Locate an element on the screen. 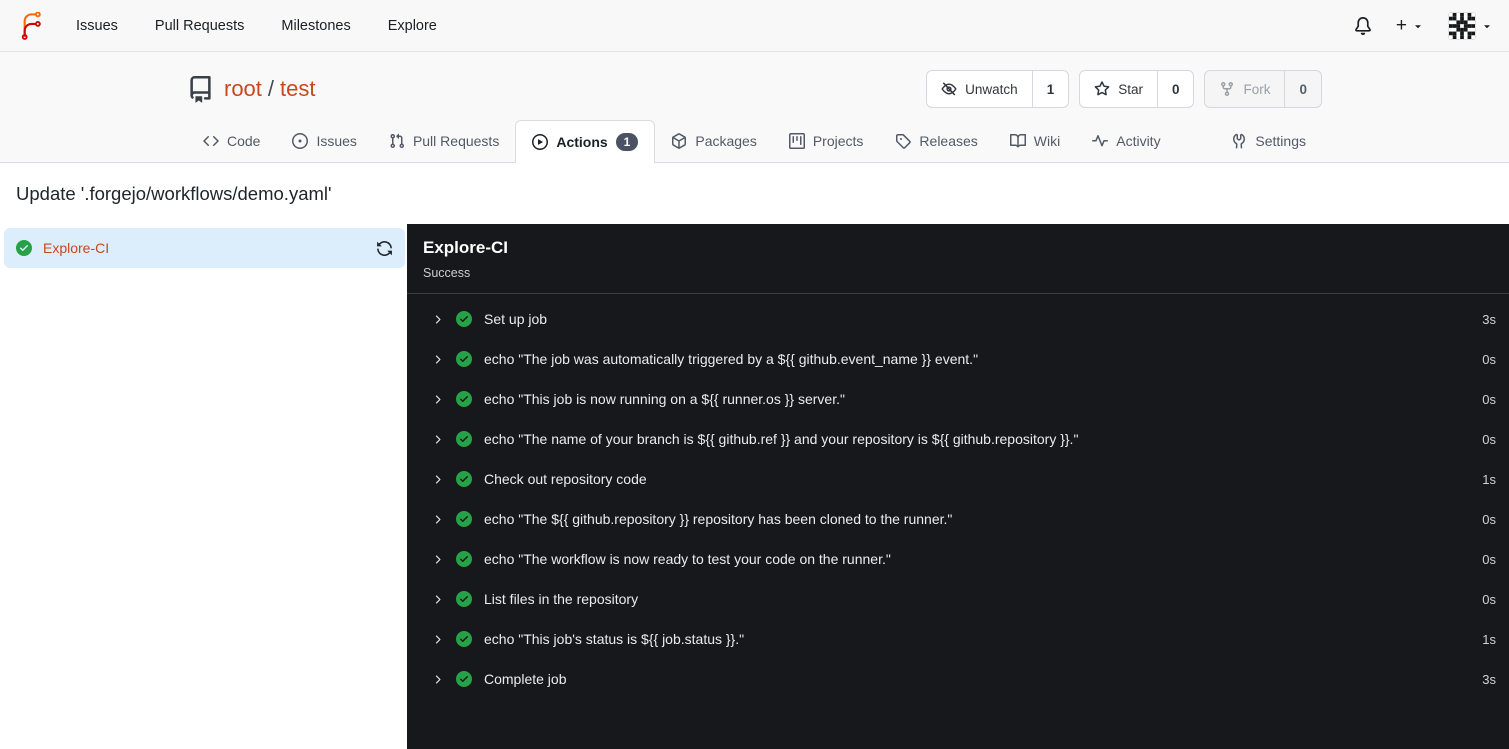 This screenshot has width=1509, height=749. nav-item-pull-requests: Pull Requests is located at coordinates (199, 26).